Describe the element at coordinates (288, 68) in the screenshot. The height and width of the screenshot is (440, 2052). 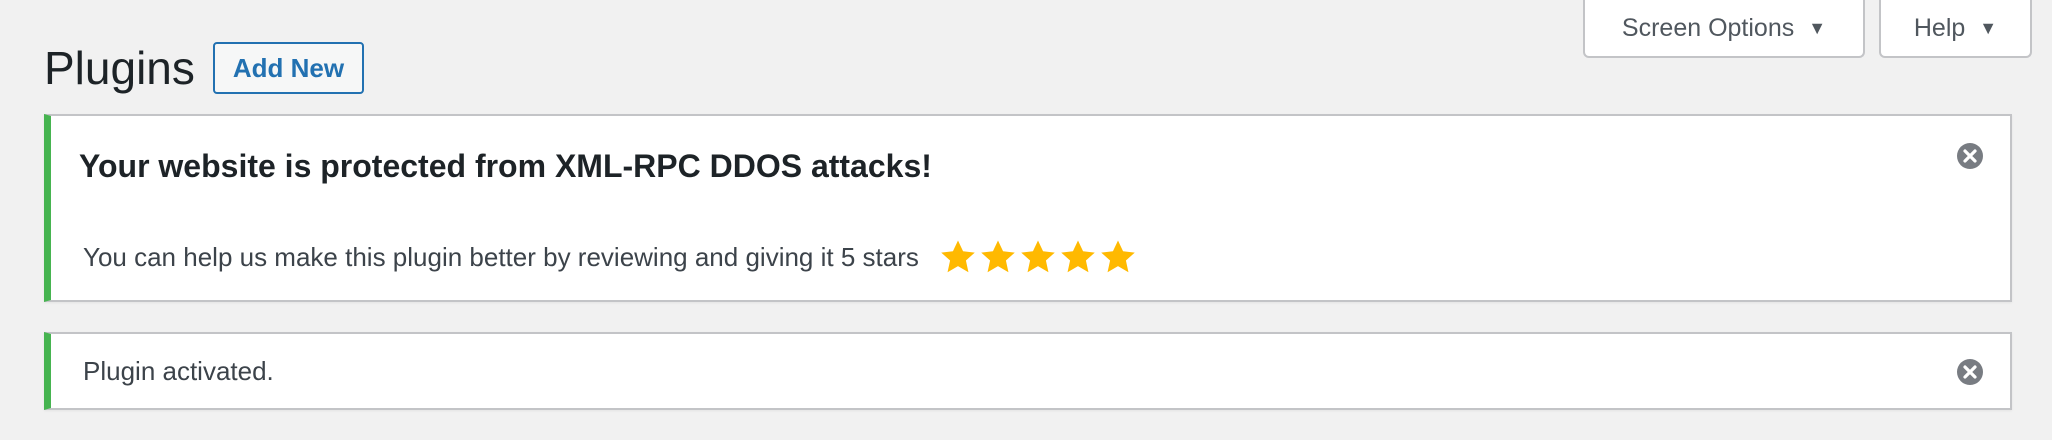
I see `add-new-button: Add New` at that location.